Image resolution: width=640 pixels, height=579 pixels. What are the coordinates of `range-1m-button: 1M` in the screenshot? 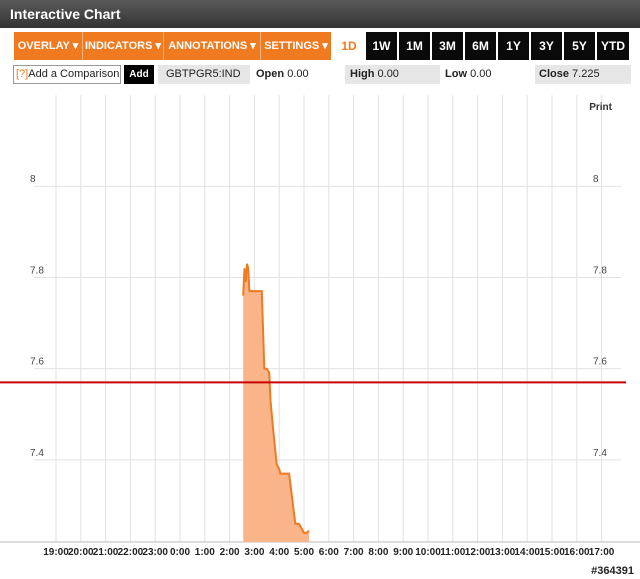 It's located at (414, 46).